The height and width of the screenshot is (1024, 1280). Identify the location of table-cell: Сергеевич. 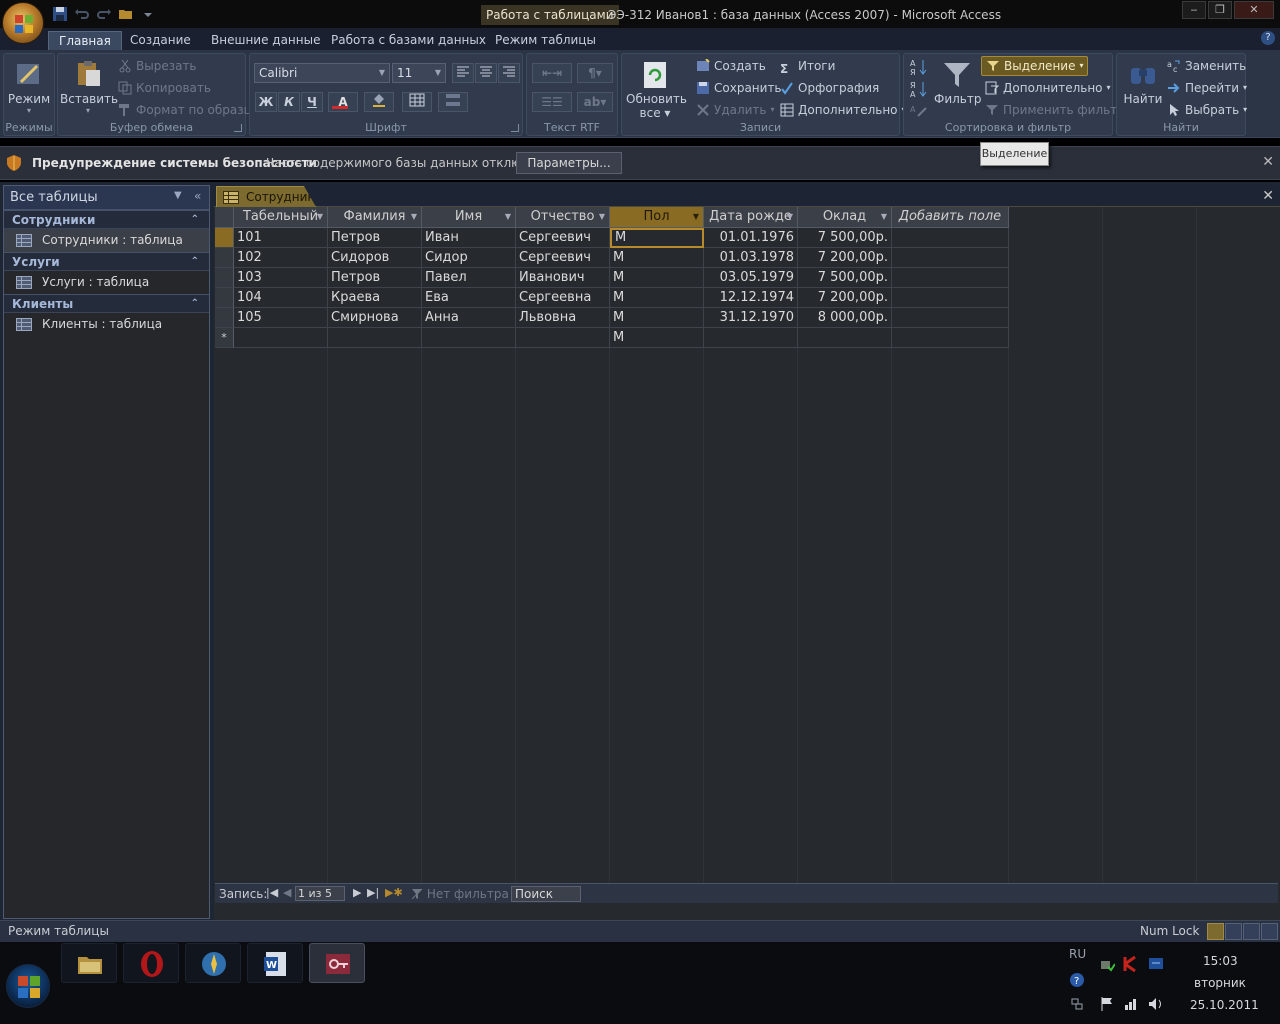
(563, 258).